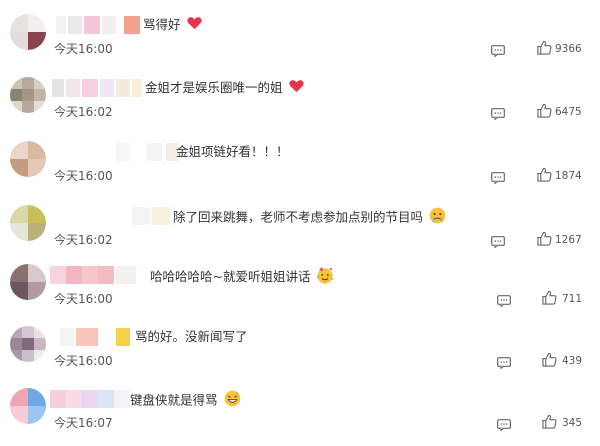 The width and height of the screenshot is (600, 446). I want to click on like-count: 345, so click(572, 423).